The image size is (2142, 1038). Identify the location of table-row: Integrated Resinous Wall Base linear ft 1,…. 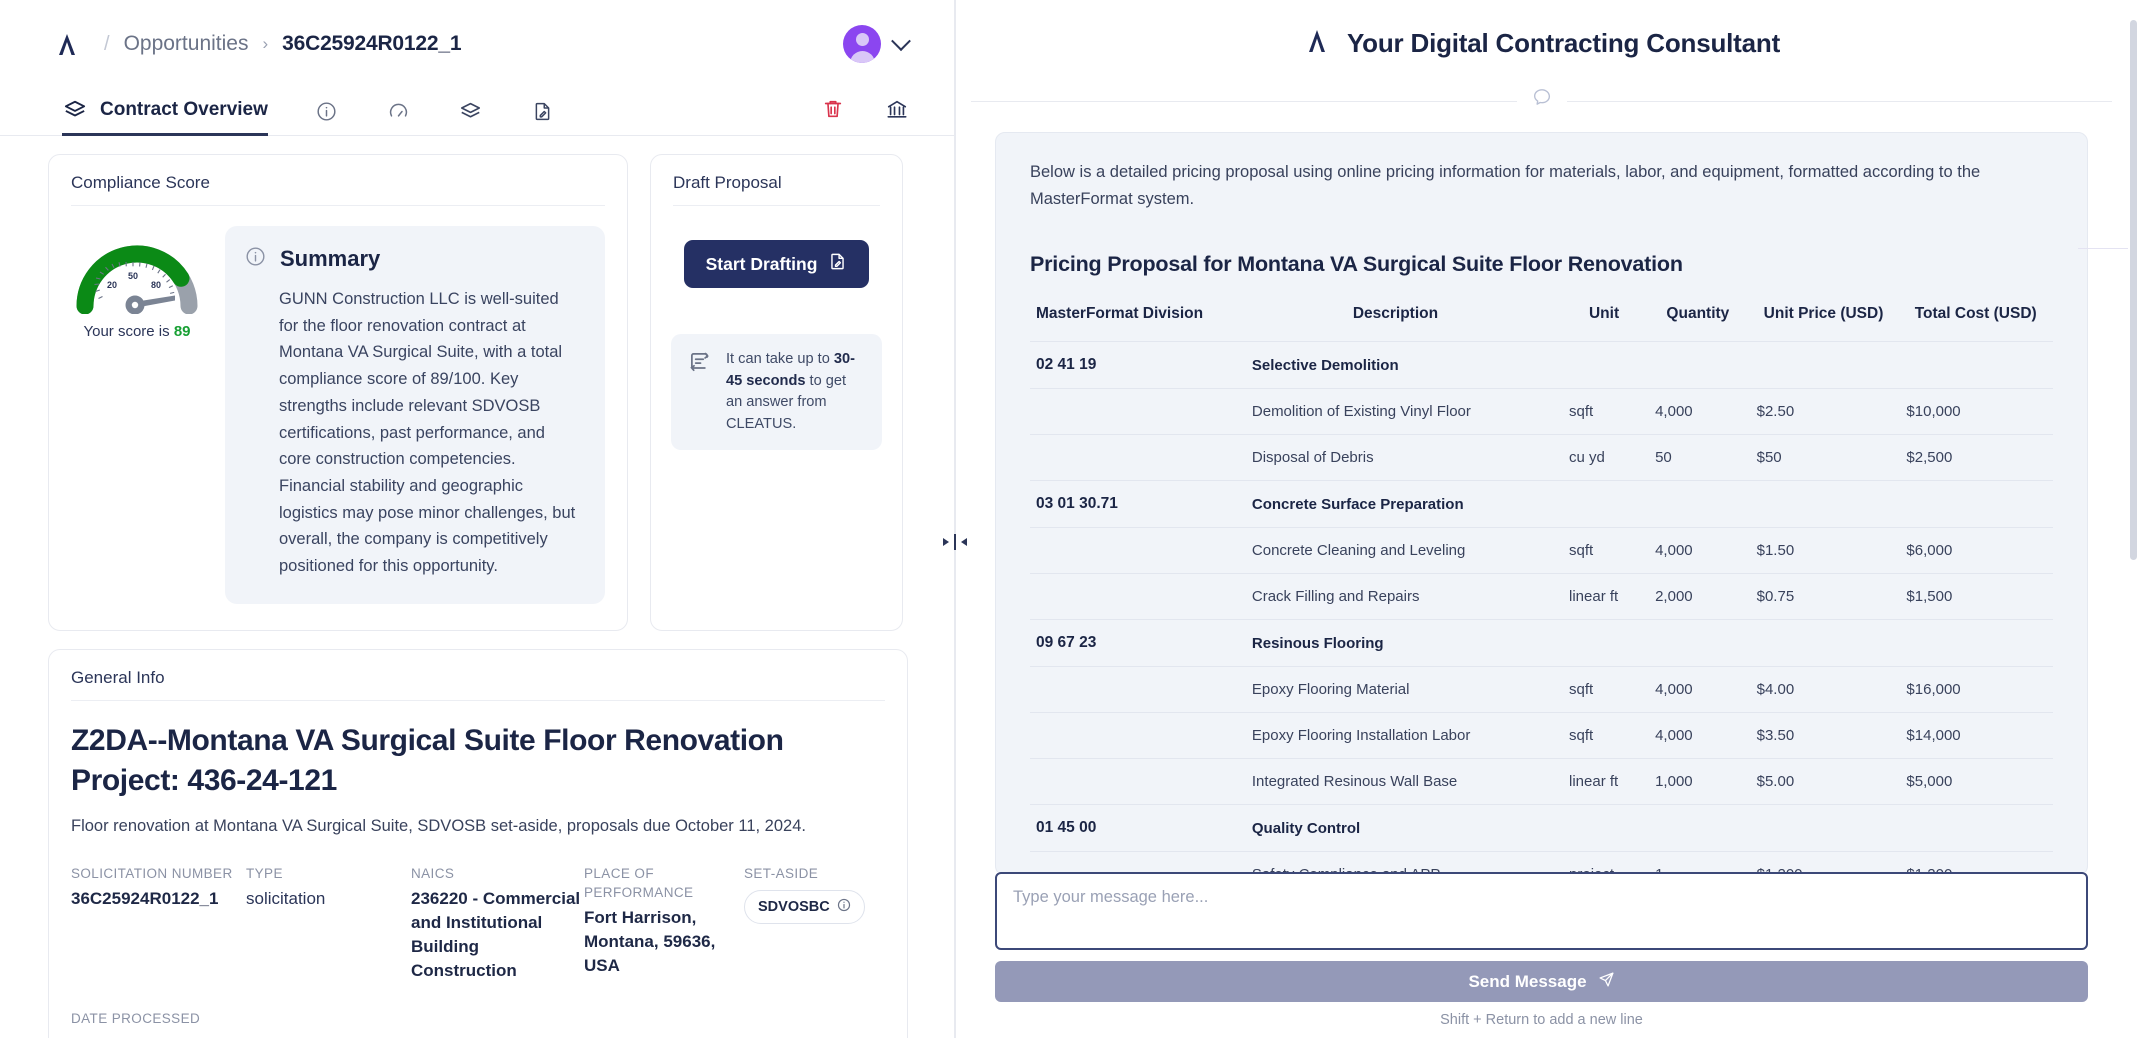
(1541, 781).